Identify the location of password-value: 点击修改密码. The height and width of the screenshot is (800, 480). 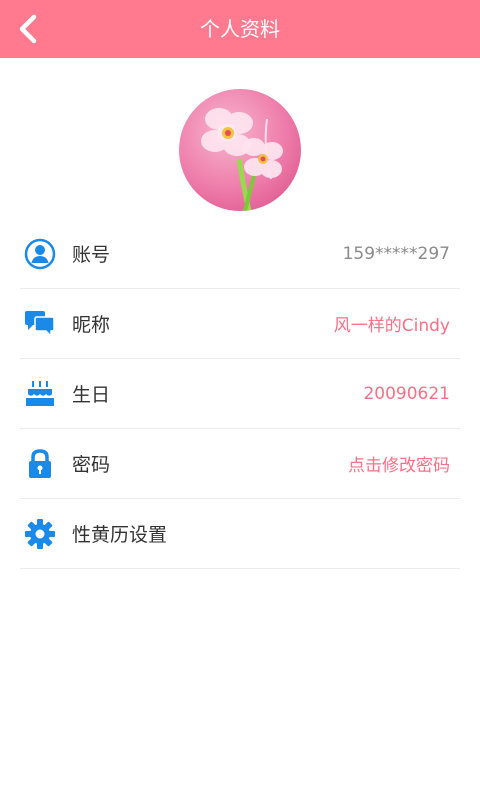
(399, 466).